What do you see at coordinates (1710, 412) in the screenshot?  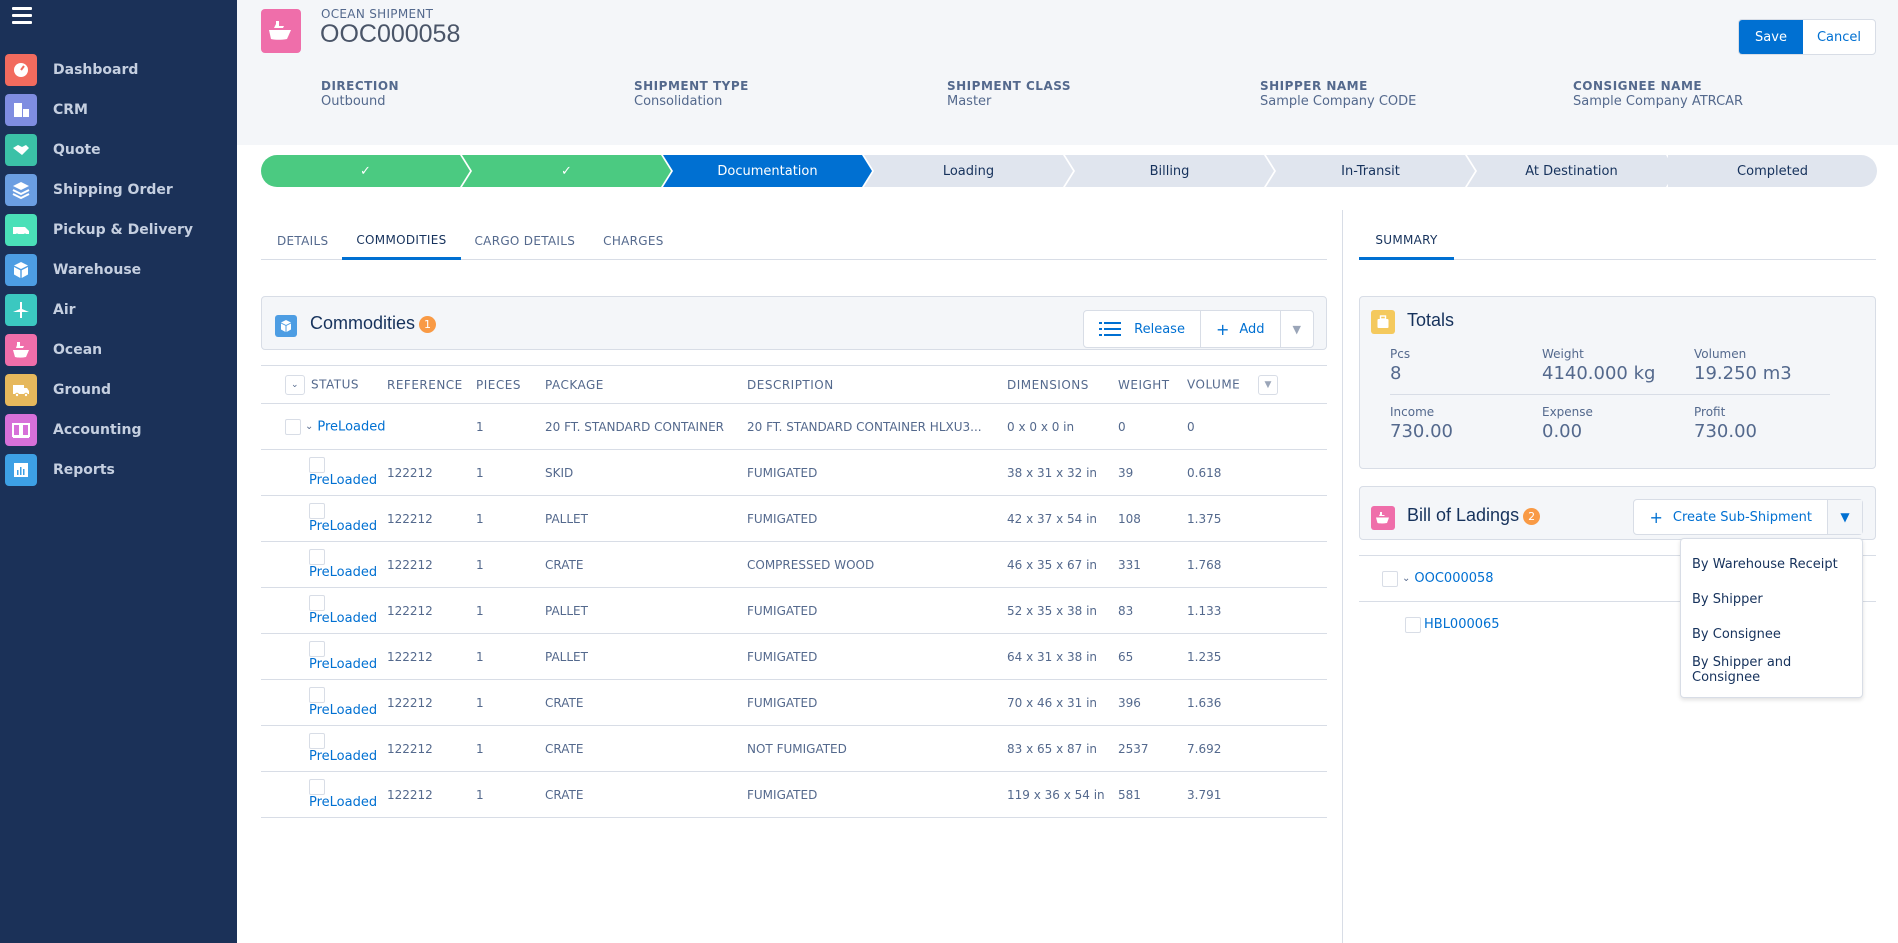 I see `total-label: Profit` at bounding box center [1710, 412].